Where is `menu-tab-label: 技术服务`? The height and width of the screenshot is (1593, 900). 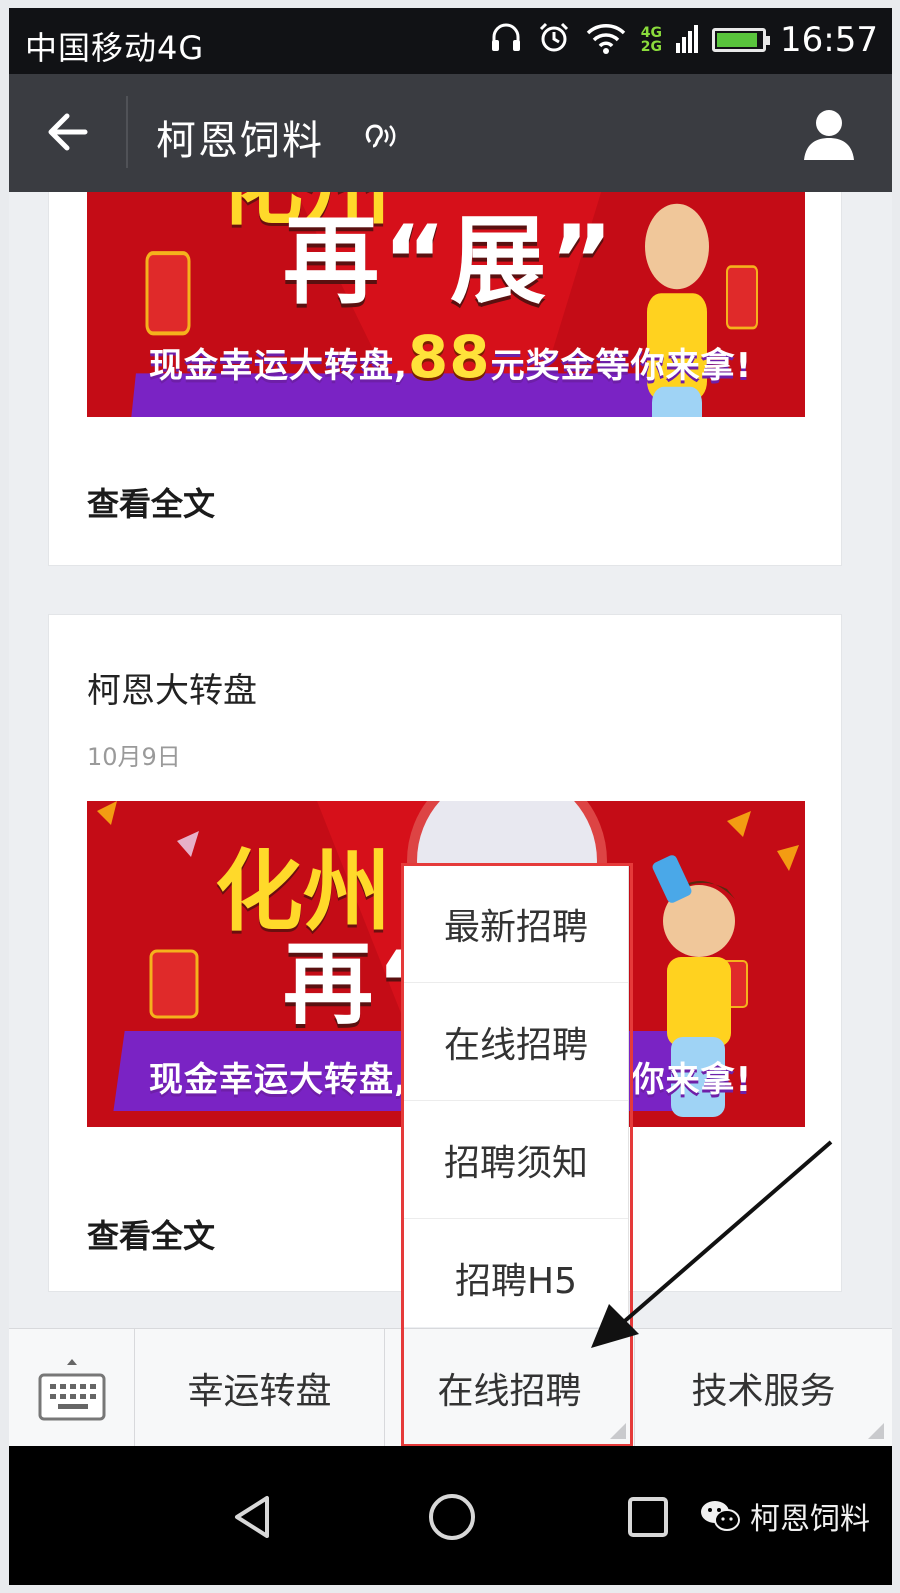 menu-tab-label: 技术服务 is located at coordinates (763, 1391).